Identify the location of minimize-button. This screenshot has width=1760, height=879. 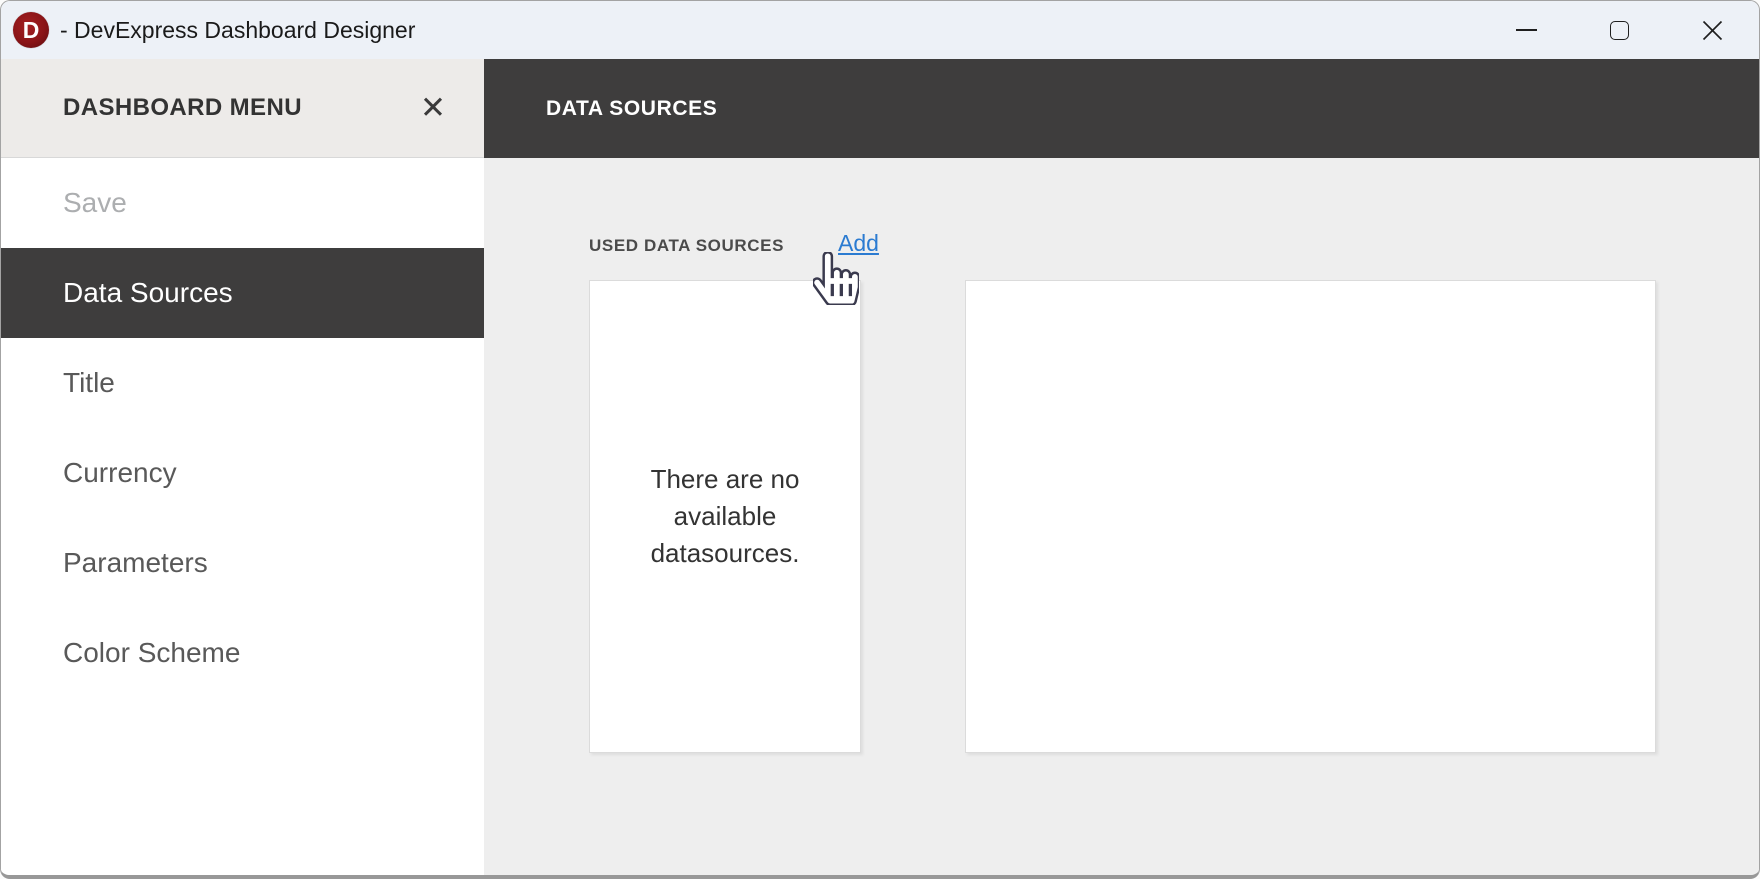
(1526, 30).